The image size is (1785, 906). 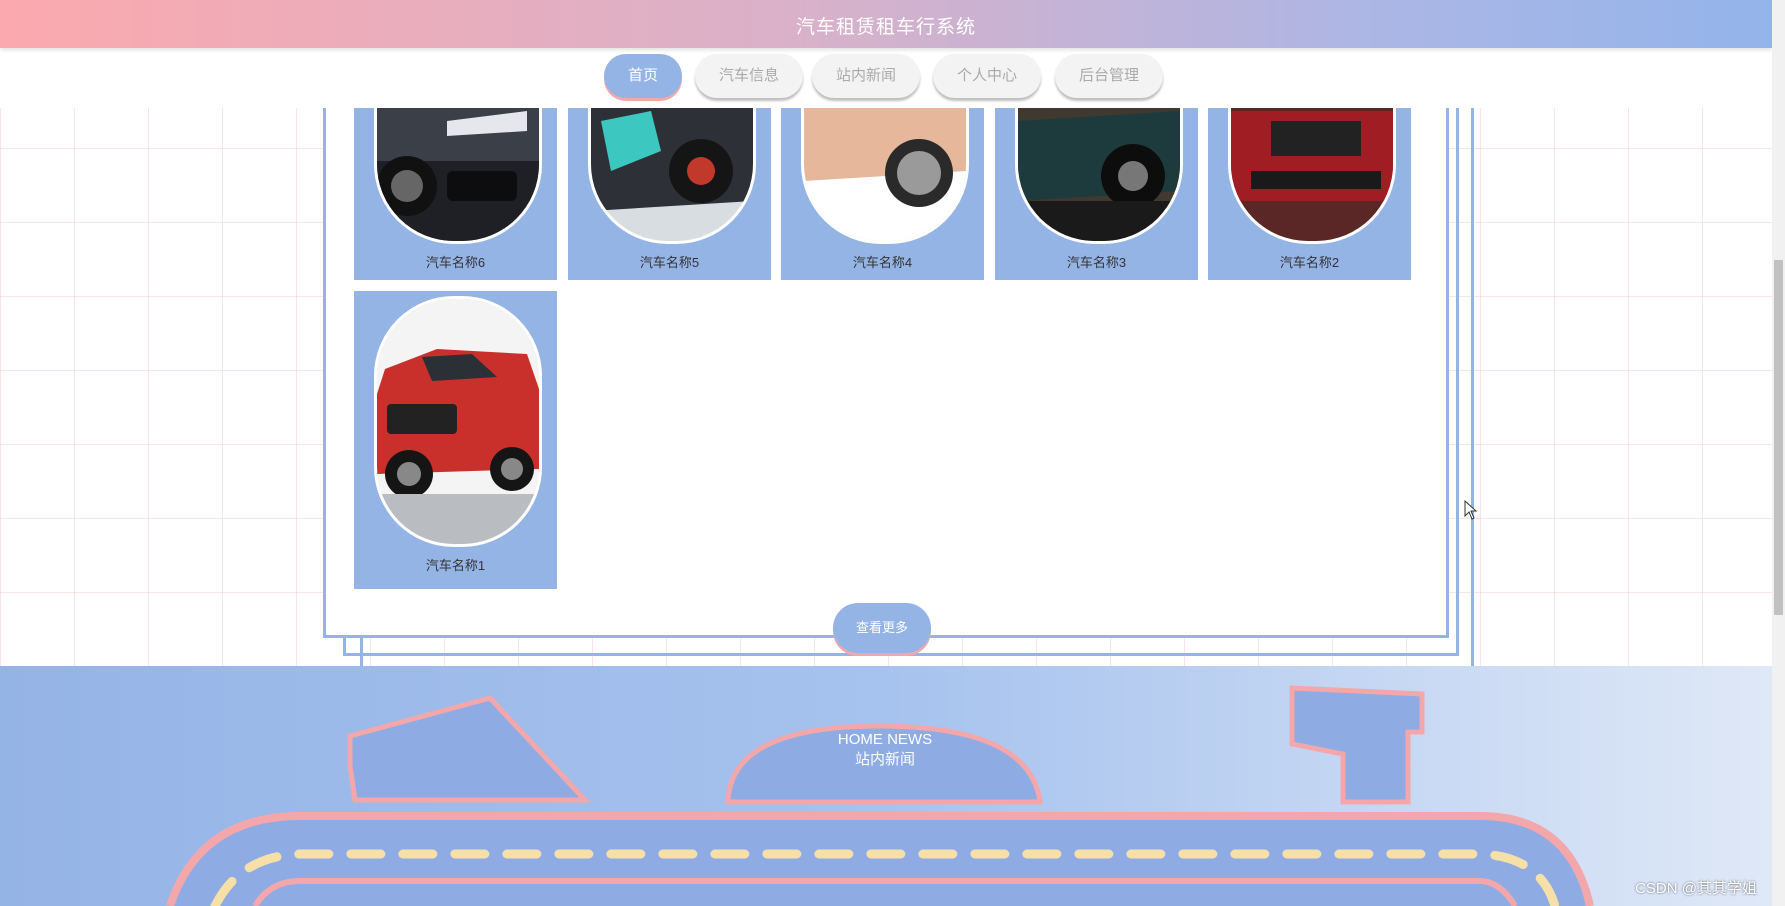 What do you see at coordinates (749, 76) in the screenshot?
I see `nav-car-info: 汽车信息` at bounding box center [749, 76].